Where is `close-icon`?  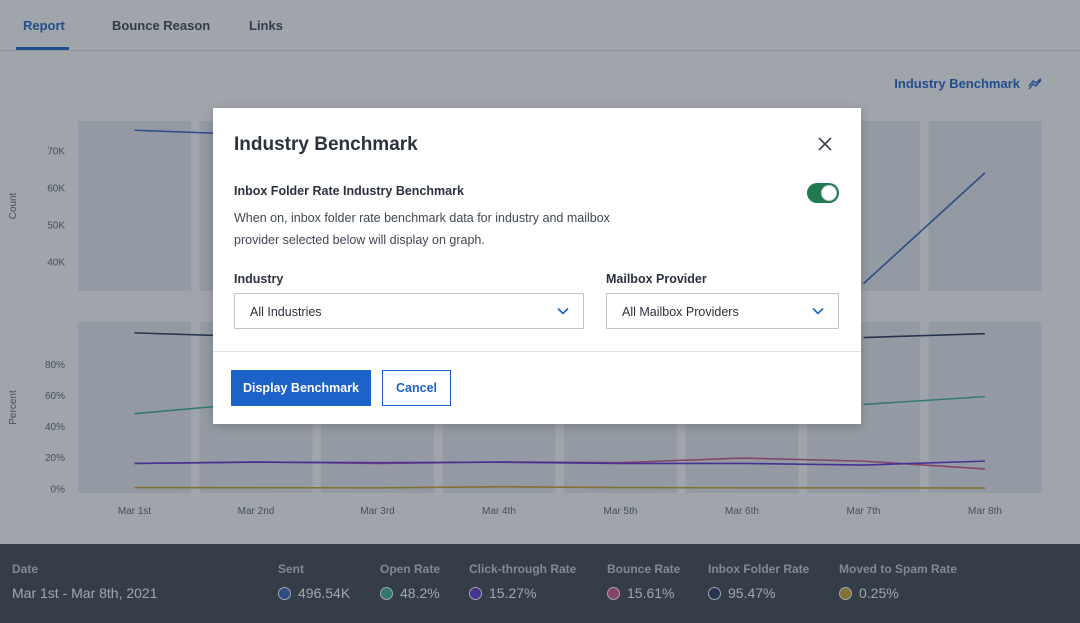
close-icon is located at coordinates (825, 144).